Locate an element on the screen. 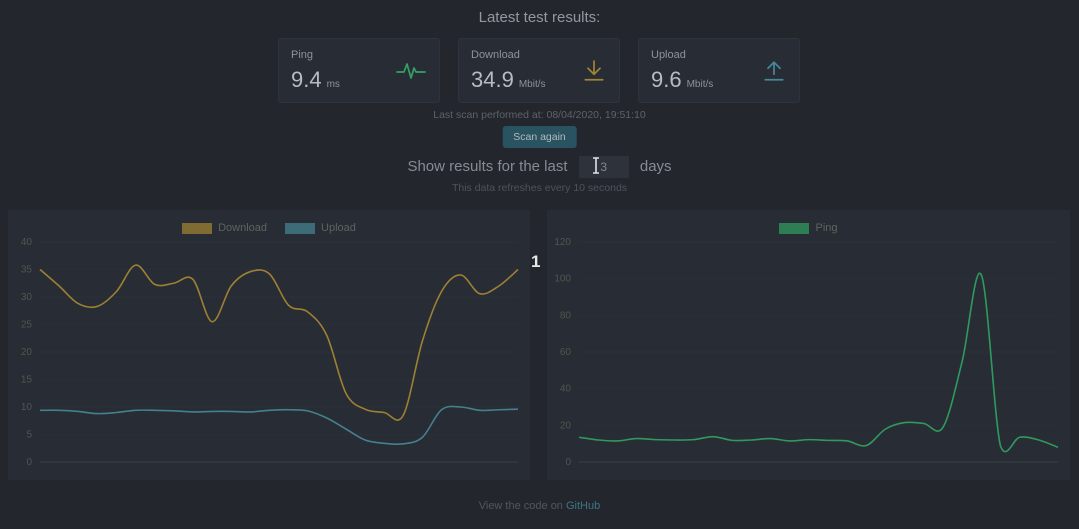  legend-label: Upload is located at coordinates (338, 228).